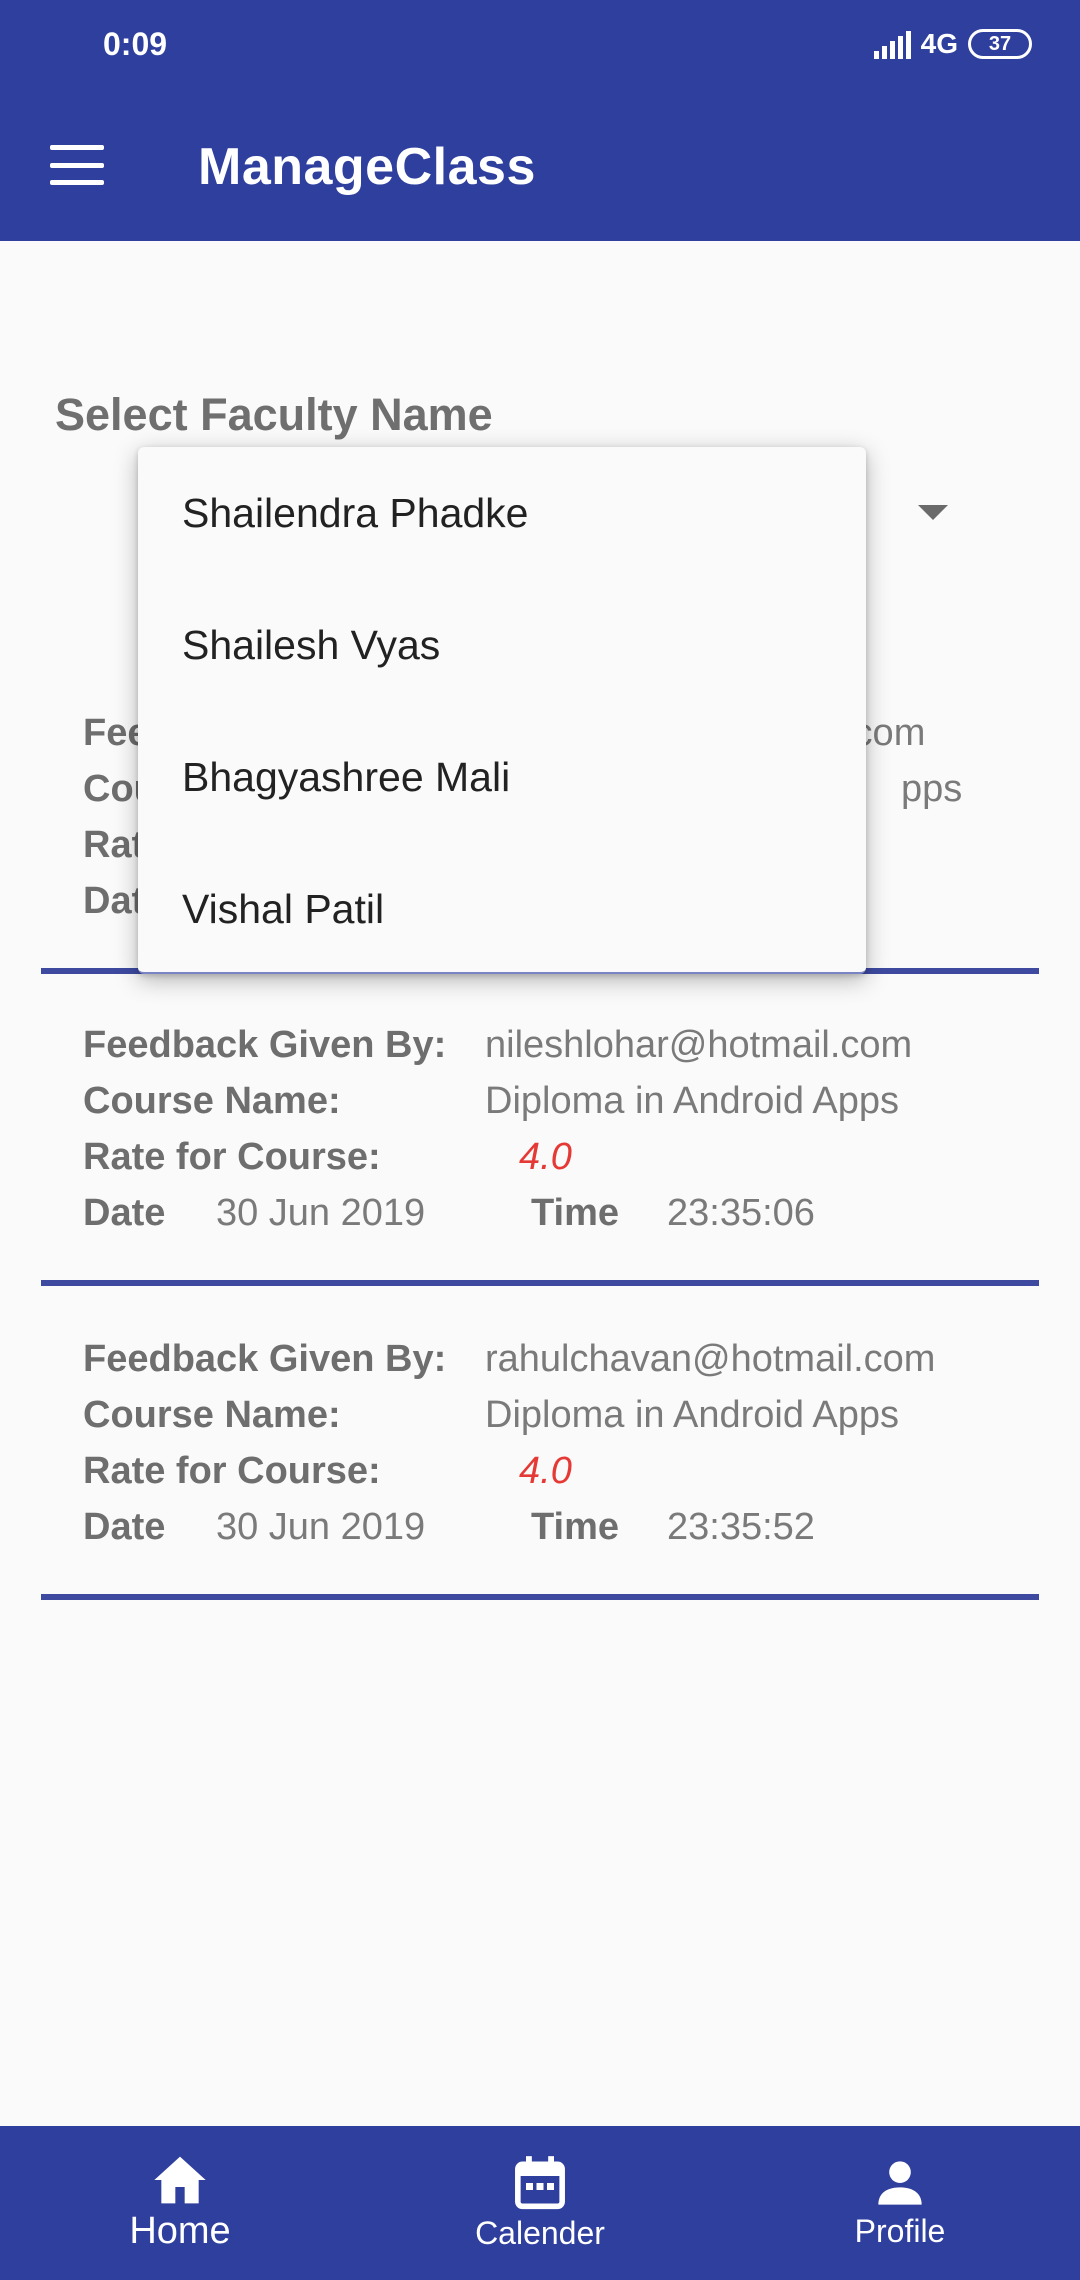  I want to click on battery-icon: 37, so click(1000, 44).